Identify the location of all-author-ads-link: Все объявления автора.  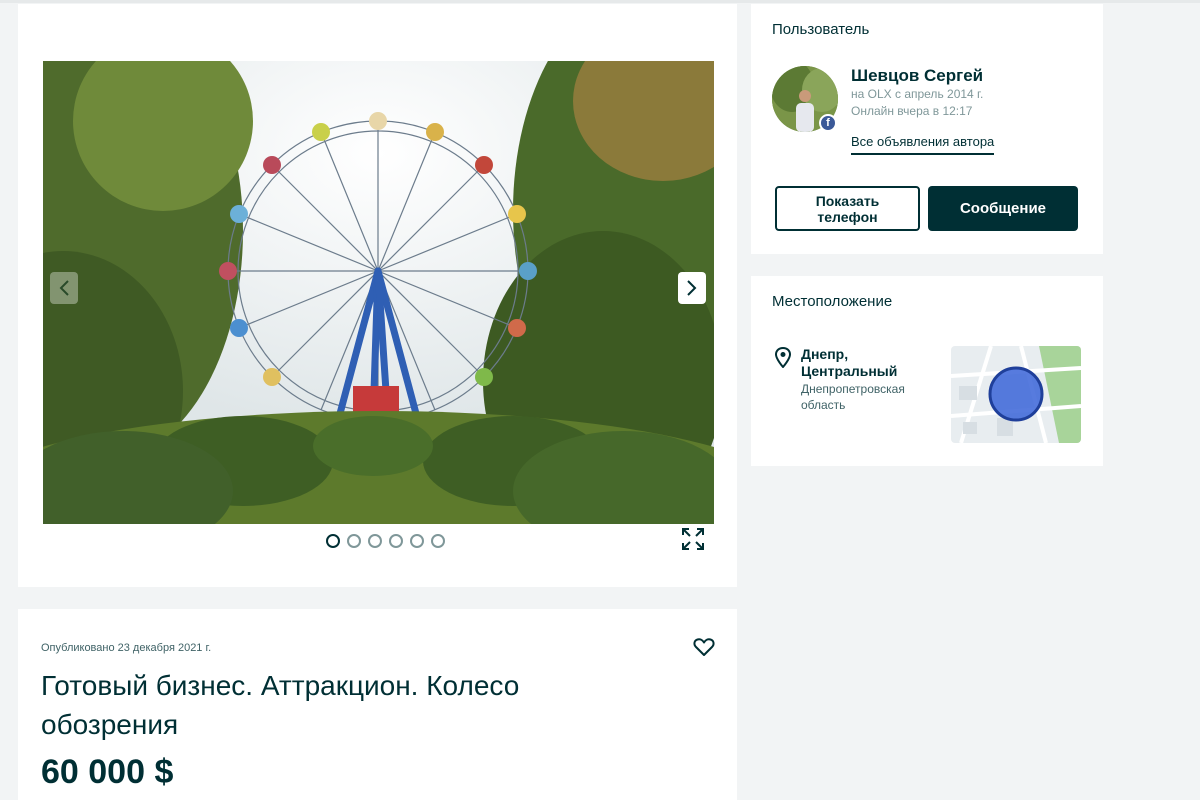
(923, 144).